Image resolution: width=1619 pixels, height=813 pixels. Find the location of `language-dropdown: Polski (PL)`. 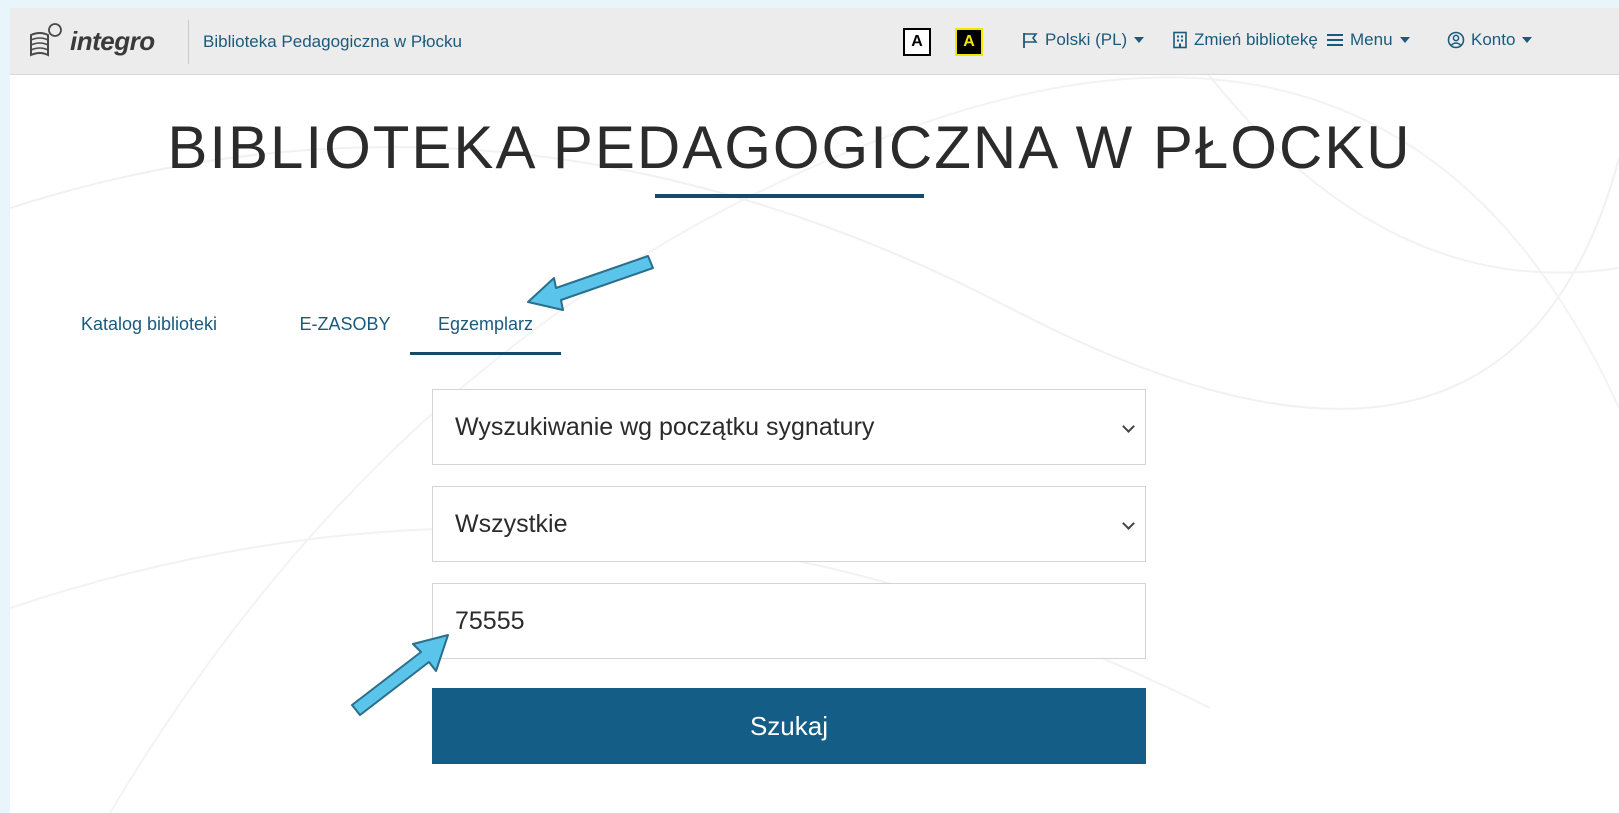

language-dropdown: Polski (PL) is located at coordinates (1083, 40).